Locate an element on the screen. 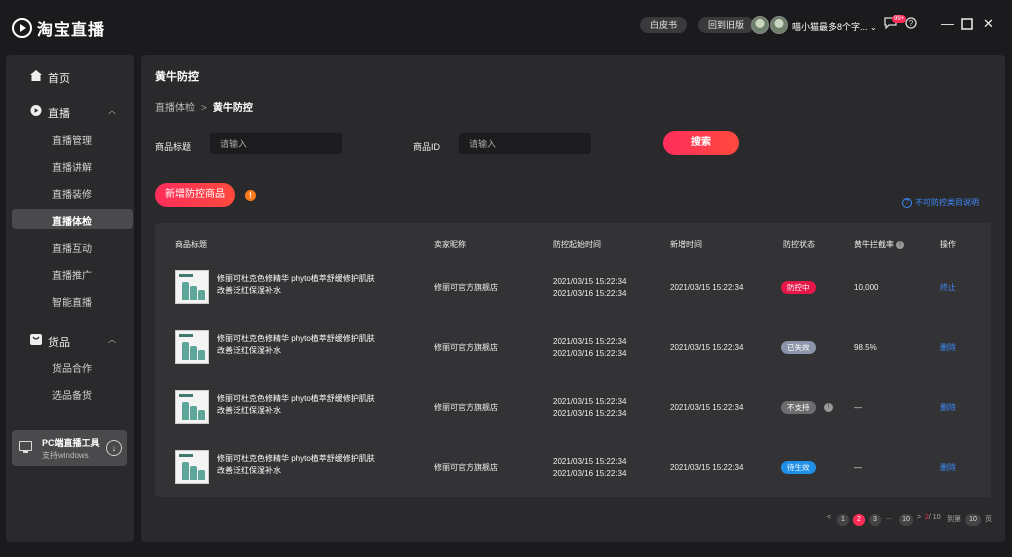 The width and height of the screenshot is (1012, 557). sidebar-item-live-promote: 直播推广 is located at coordinates (72, 273).